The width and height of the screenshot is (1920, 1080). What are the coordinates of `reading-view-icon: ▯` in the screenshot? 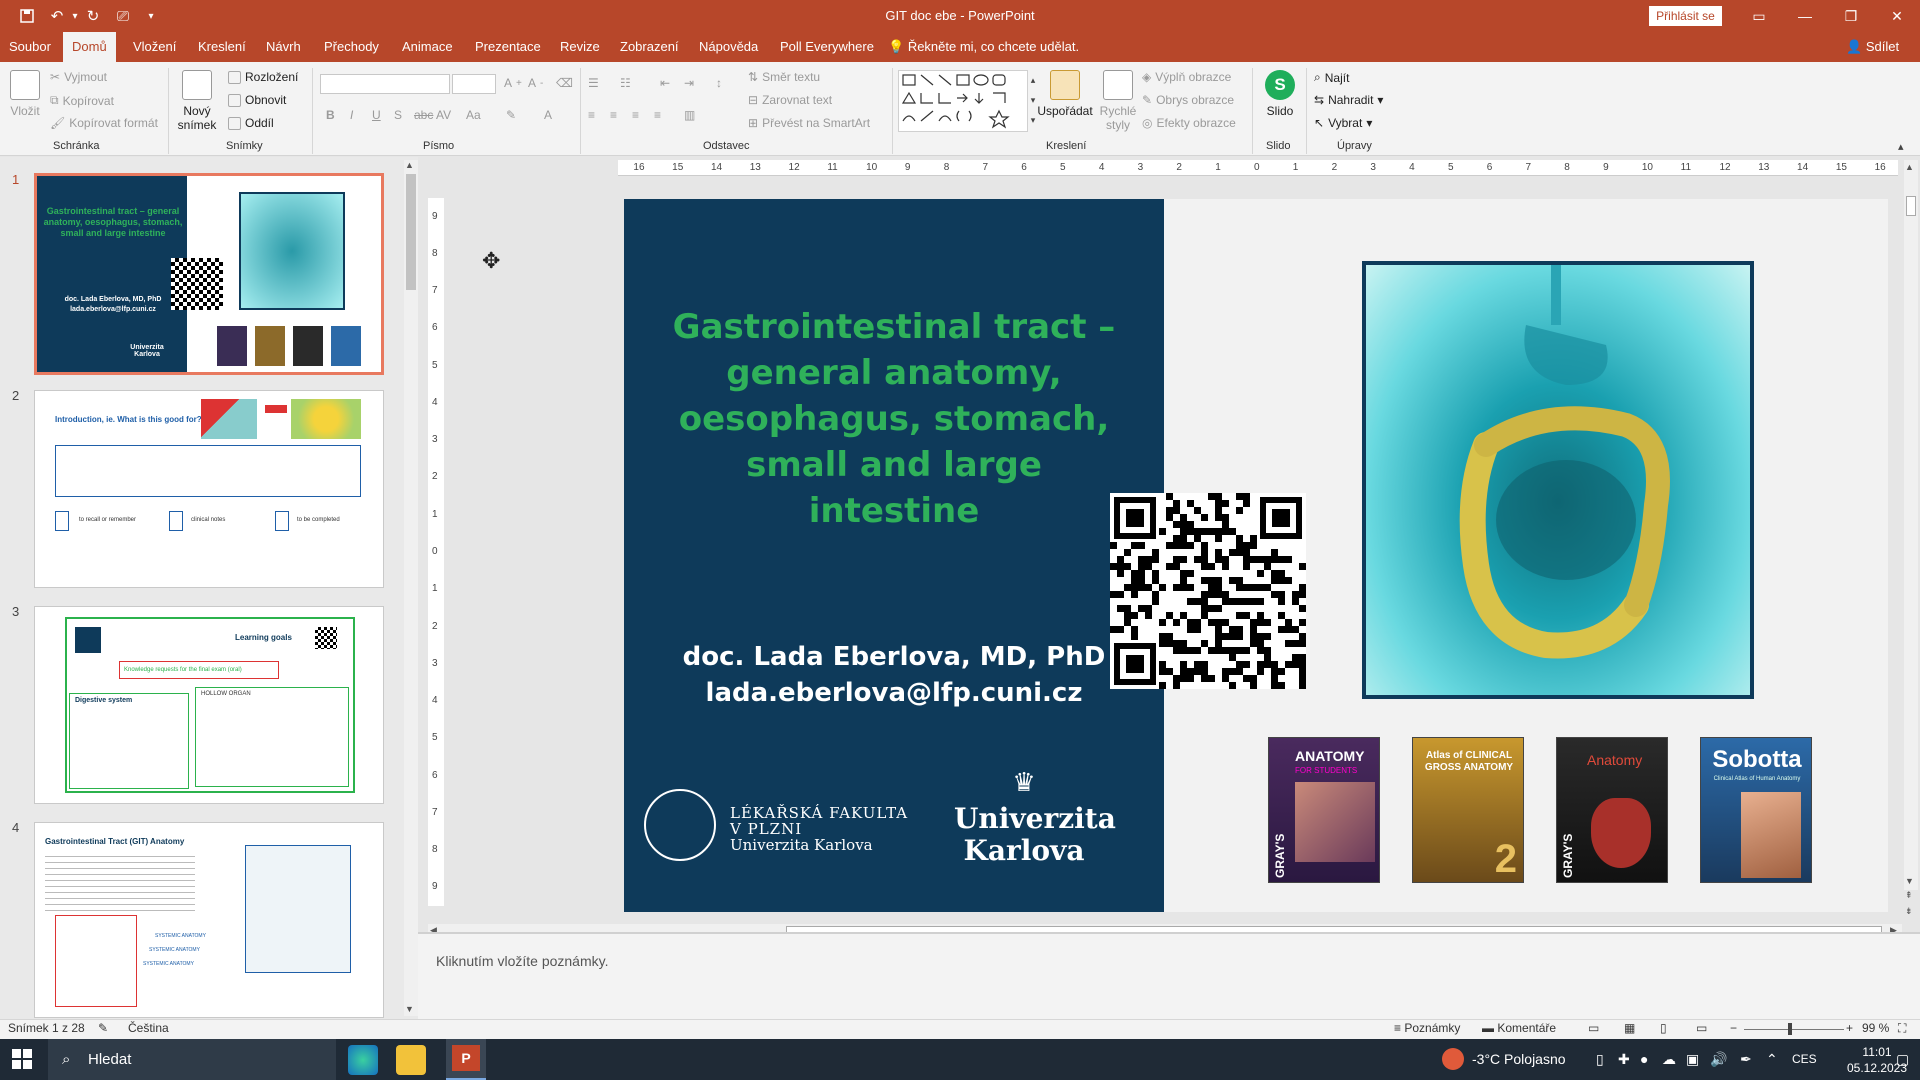 It's located at (1663, 1028).